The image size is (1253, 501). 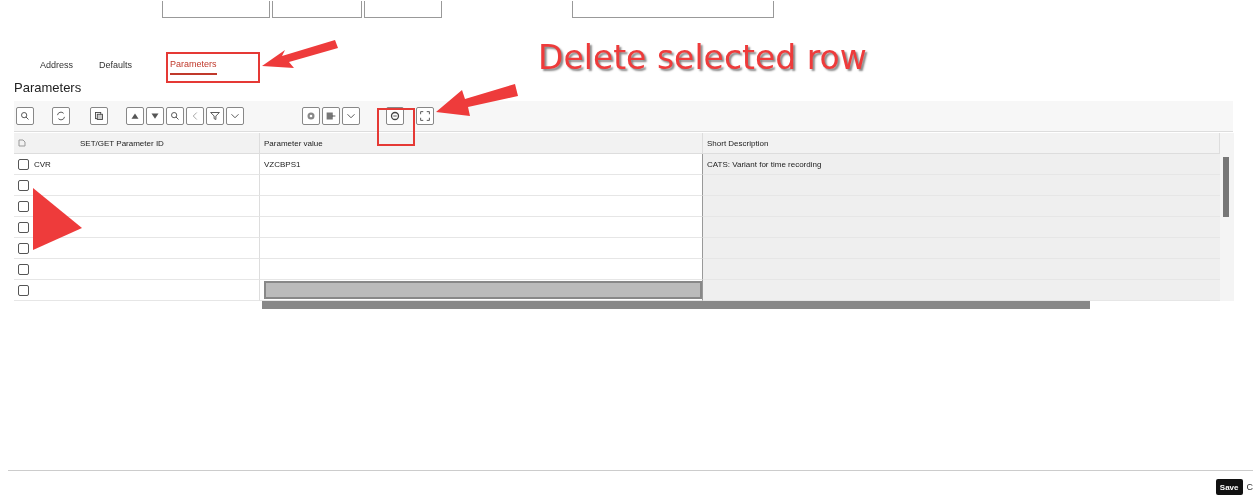 What do you see at coordinates (122, 143) in the screenshot?
I see `column-header: SET/GET Parameter ID` at bounding box center [122, 143].